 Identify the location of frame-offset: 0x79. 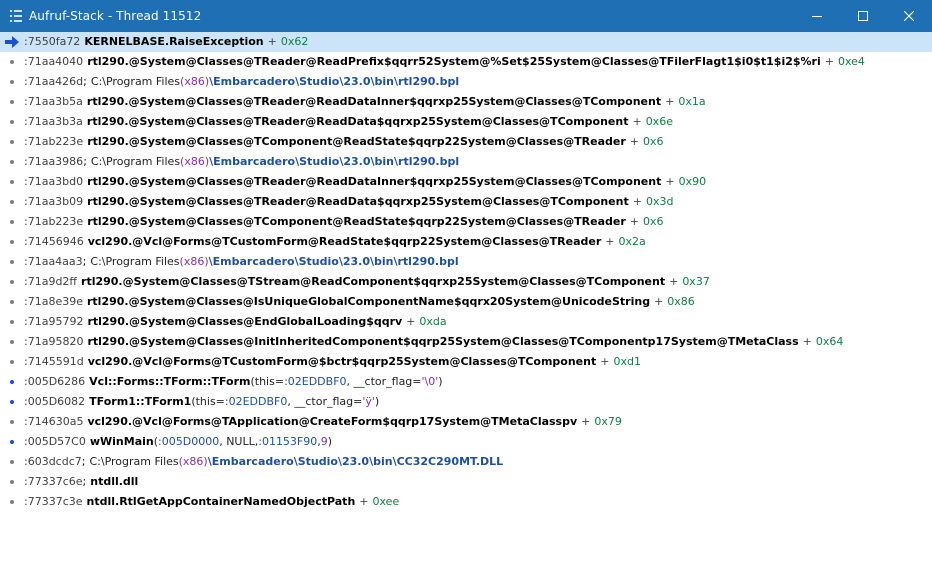
(608, 421).